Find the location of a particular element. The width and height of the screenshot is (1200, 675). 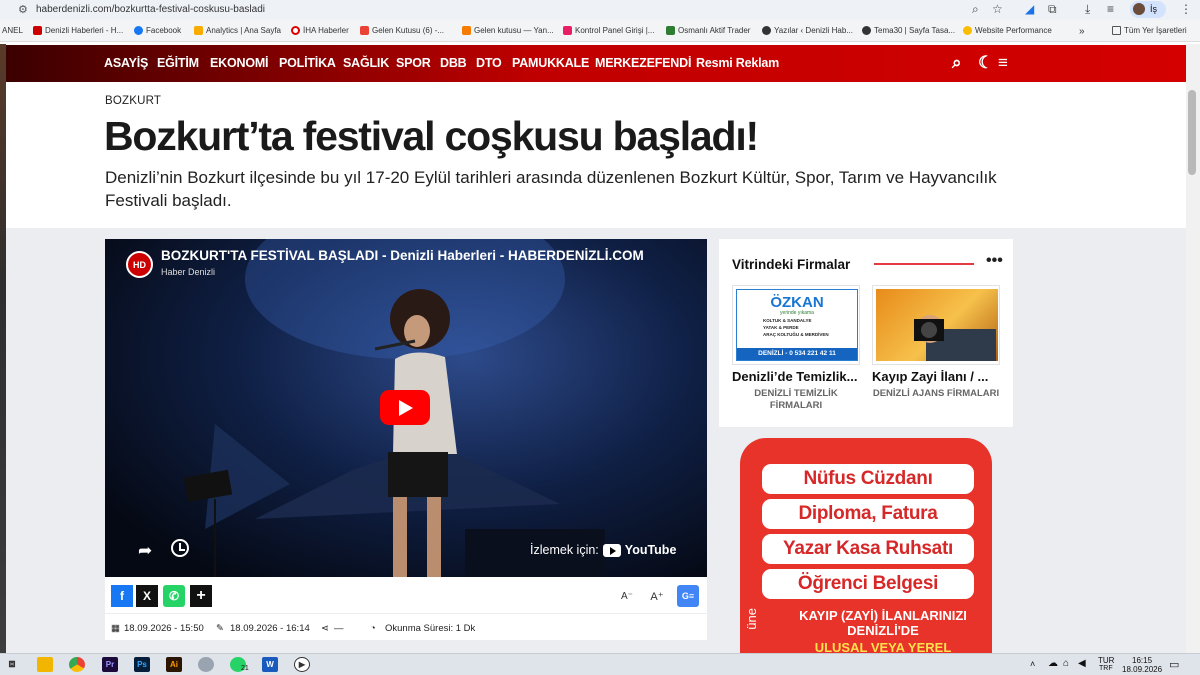

more-share-button: + is located at coordinates (201, 596).